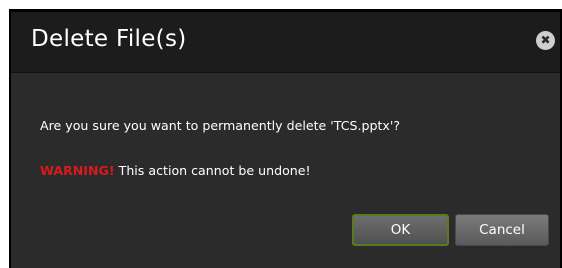  What do you see at coordinates (545, 40) in the screenshot?
I see `close-icon: ✖` at bounding box center [545, 40].